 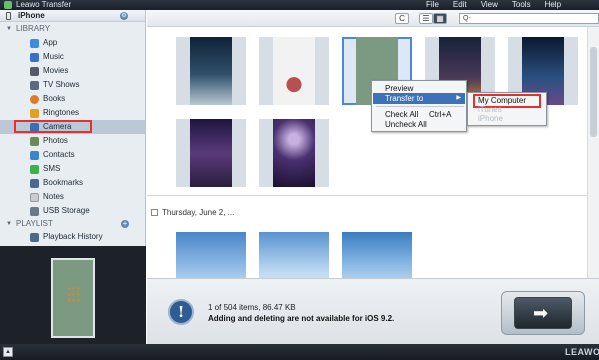 I want to click on preview-image: ●●● ●●● ●●●, so click(x=73, y=298).